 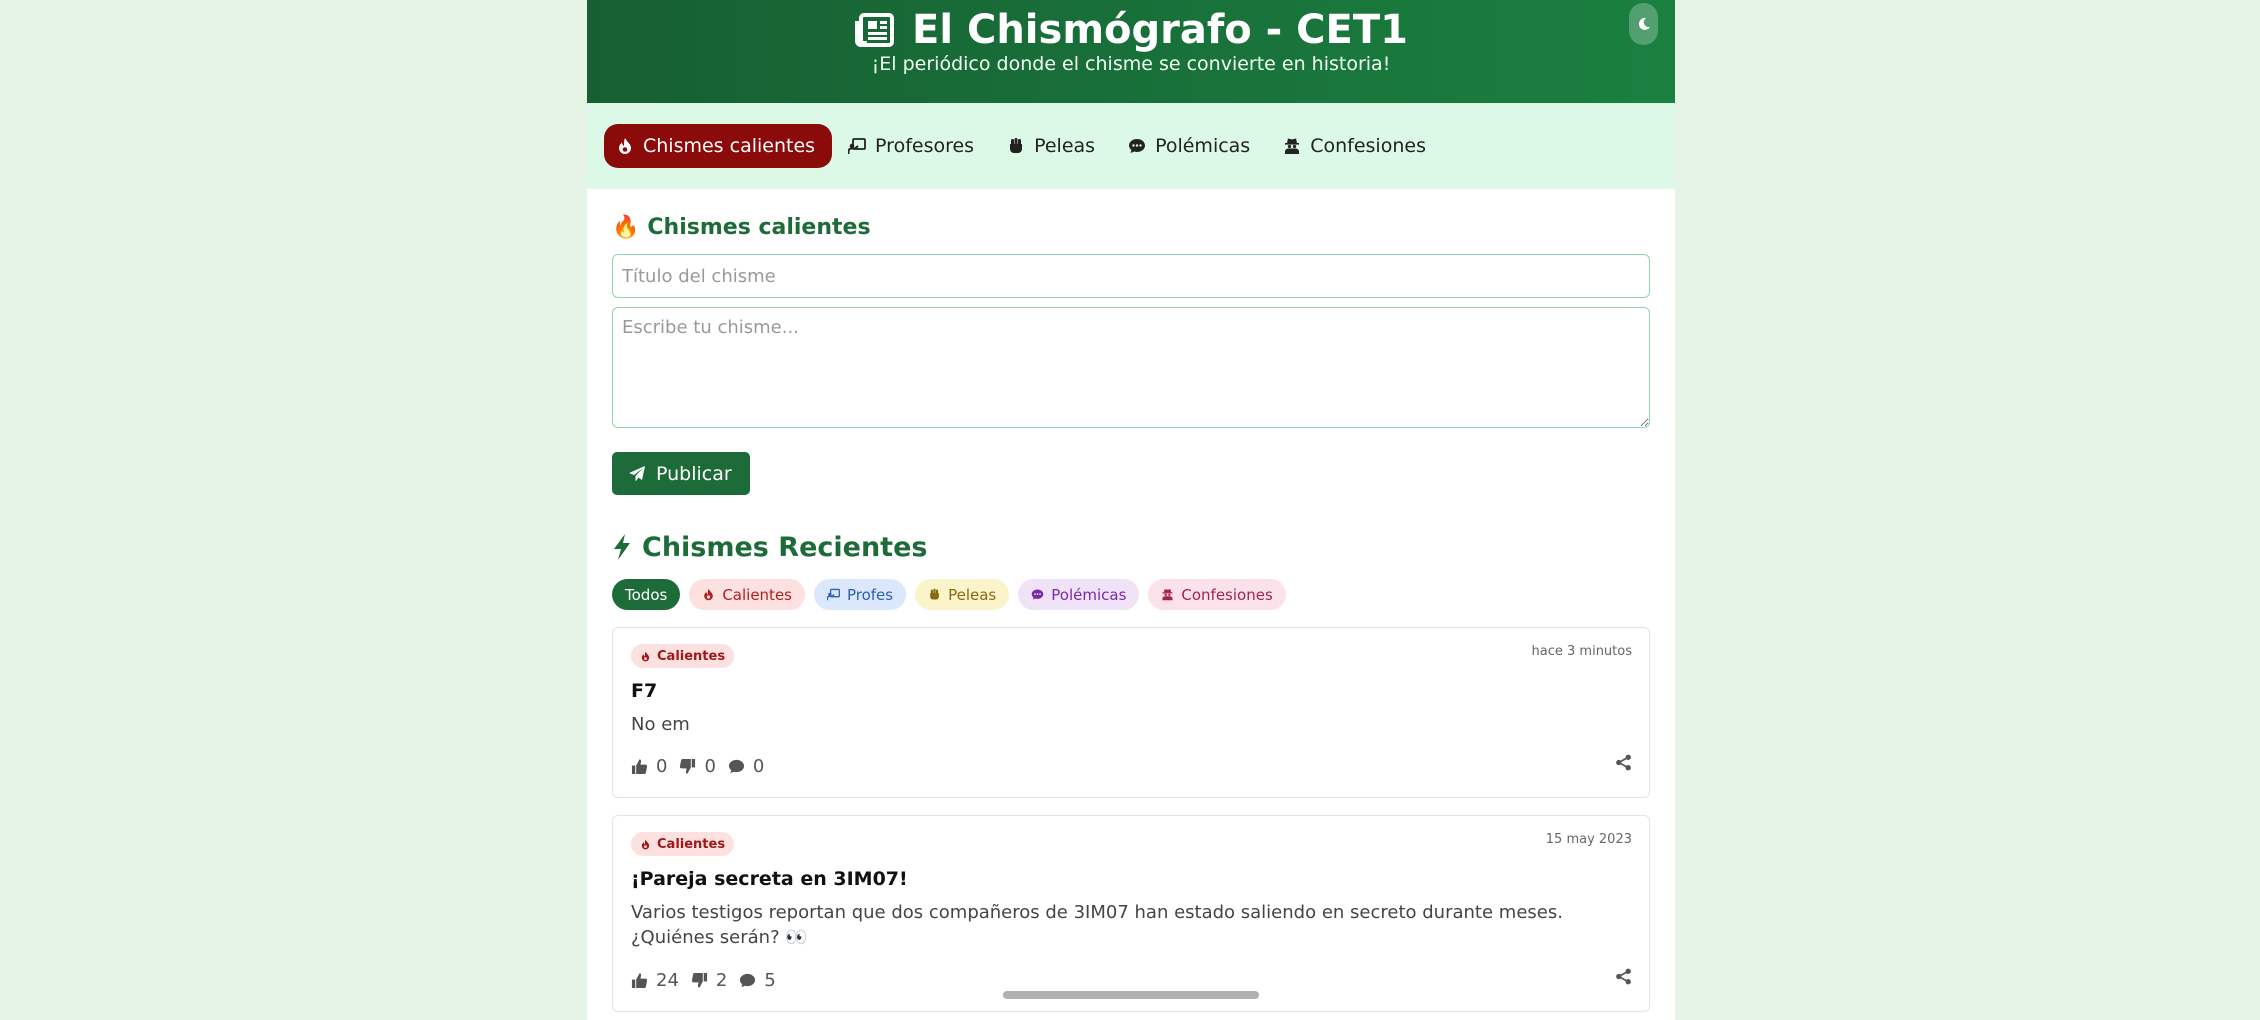 What do you see at coordinates (1131, 995) in the screenshot?
I see `horizontal-scrollbar` at bounding box center [1131, 995].